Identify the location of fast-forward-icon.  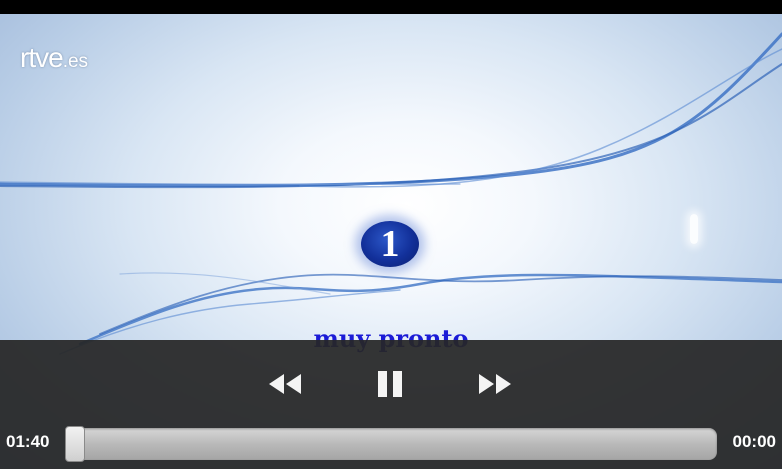
(495, 384).